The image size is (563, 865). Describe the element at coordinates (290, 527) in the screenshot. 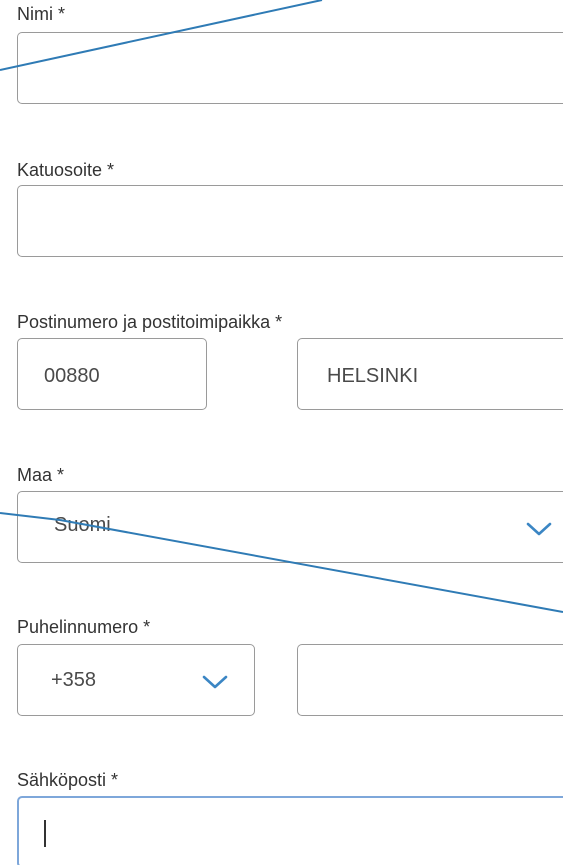

I see `country-select: Suomi` at that location.